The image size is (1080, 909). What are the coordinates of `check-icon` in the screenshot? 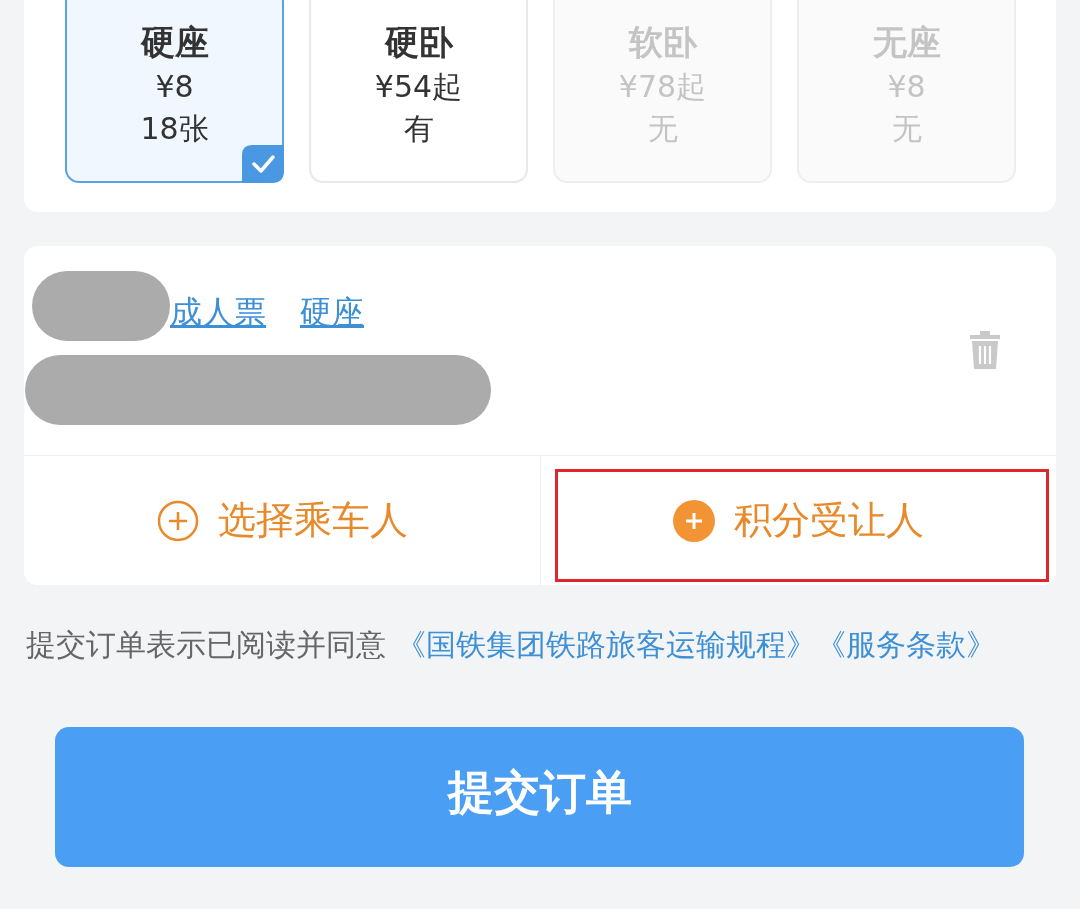 It's located at (263, 164).